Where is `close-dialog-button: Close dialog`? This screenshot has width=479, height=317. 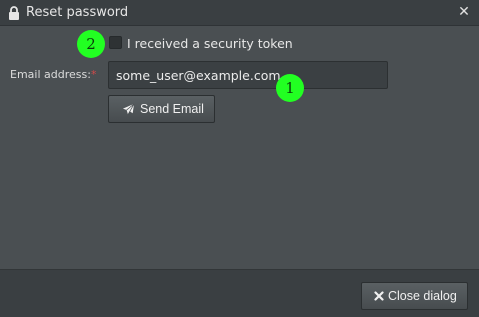 close-dialog-button: Close dialog is located at coordinates (414, 296).